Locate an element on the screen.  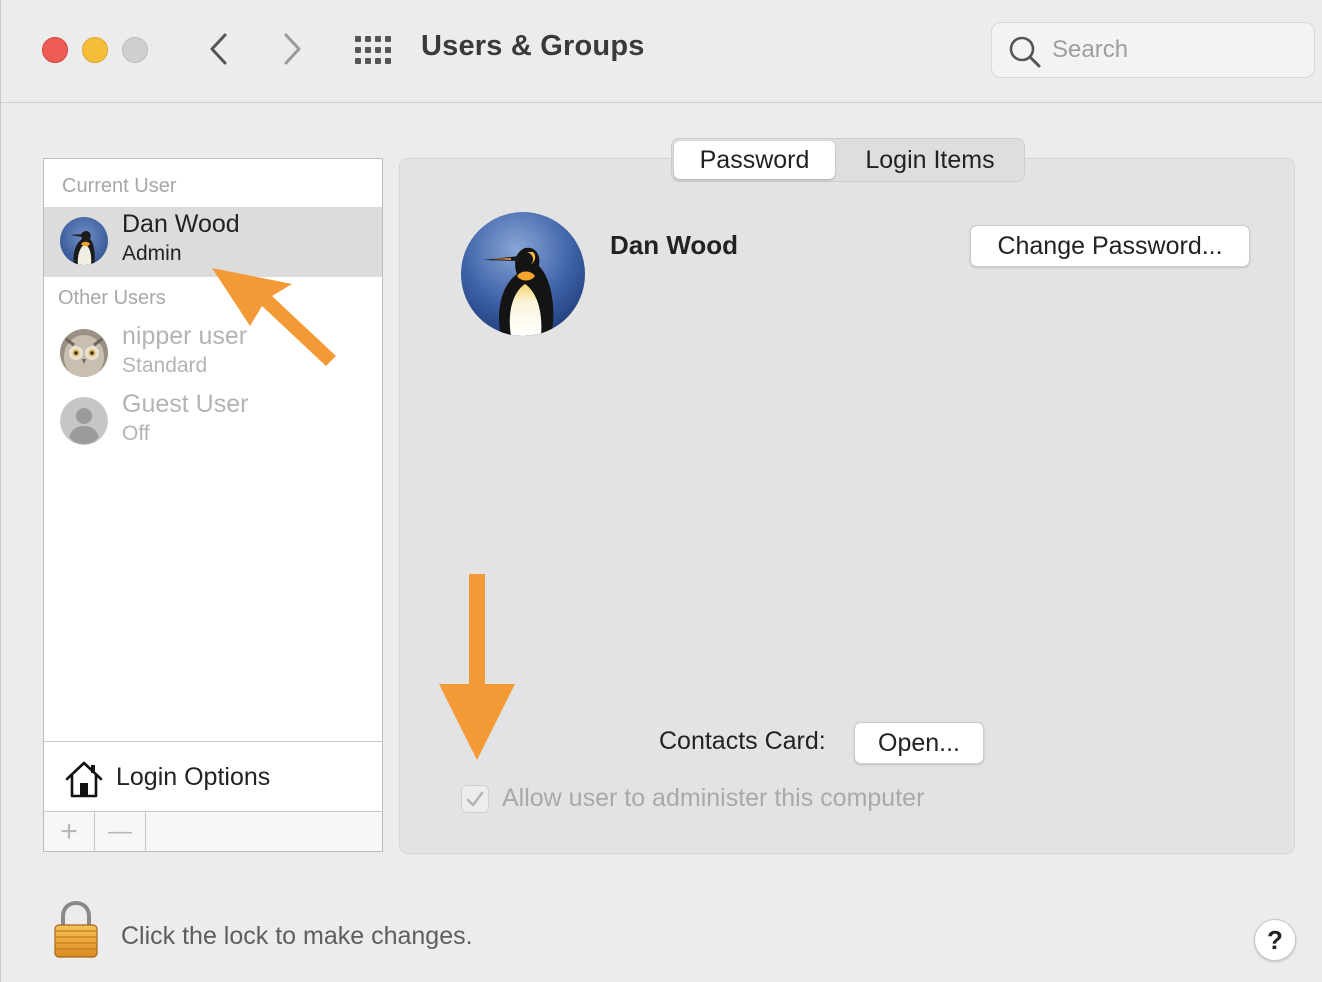
add-user-button: + is located at coordinates (69, 832).